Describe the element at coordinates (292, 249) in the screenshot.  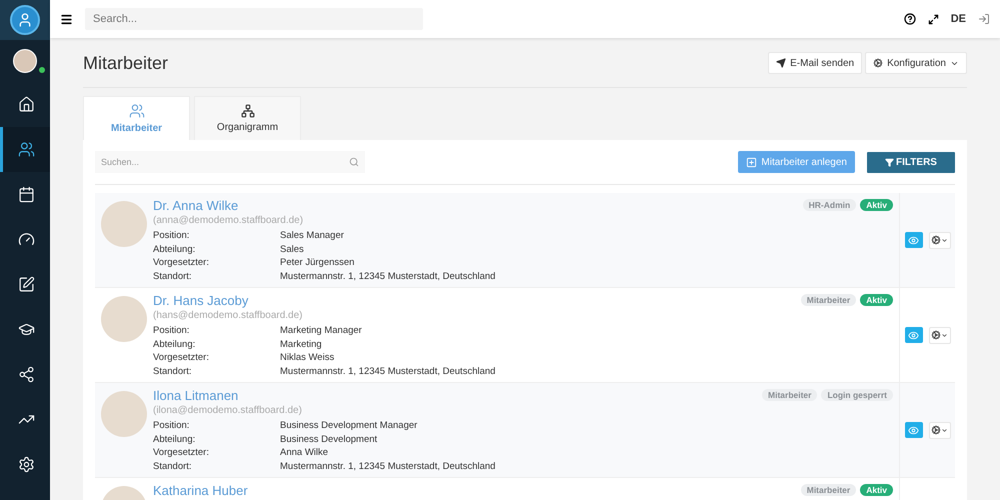
I see `field-value: Sales` at that location.